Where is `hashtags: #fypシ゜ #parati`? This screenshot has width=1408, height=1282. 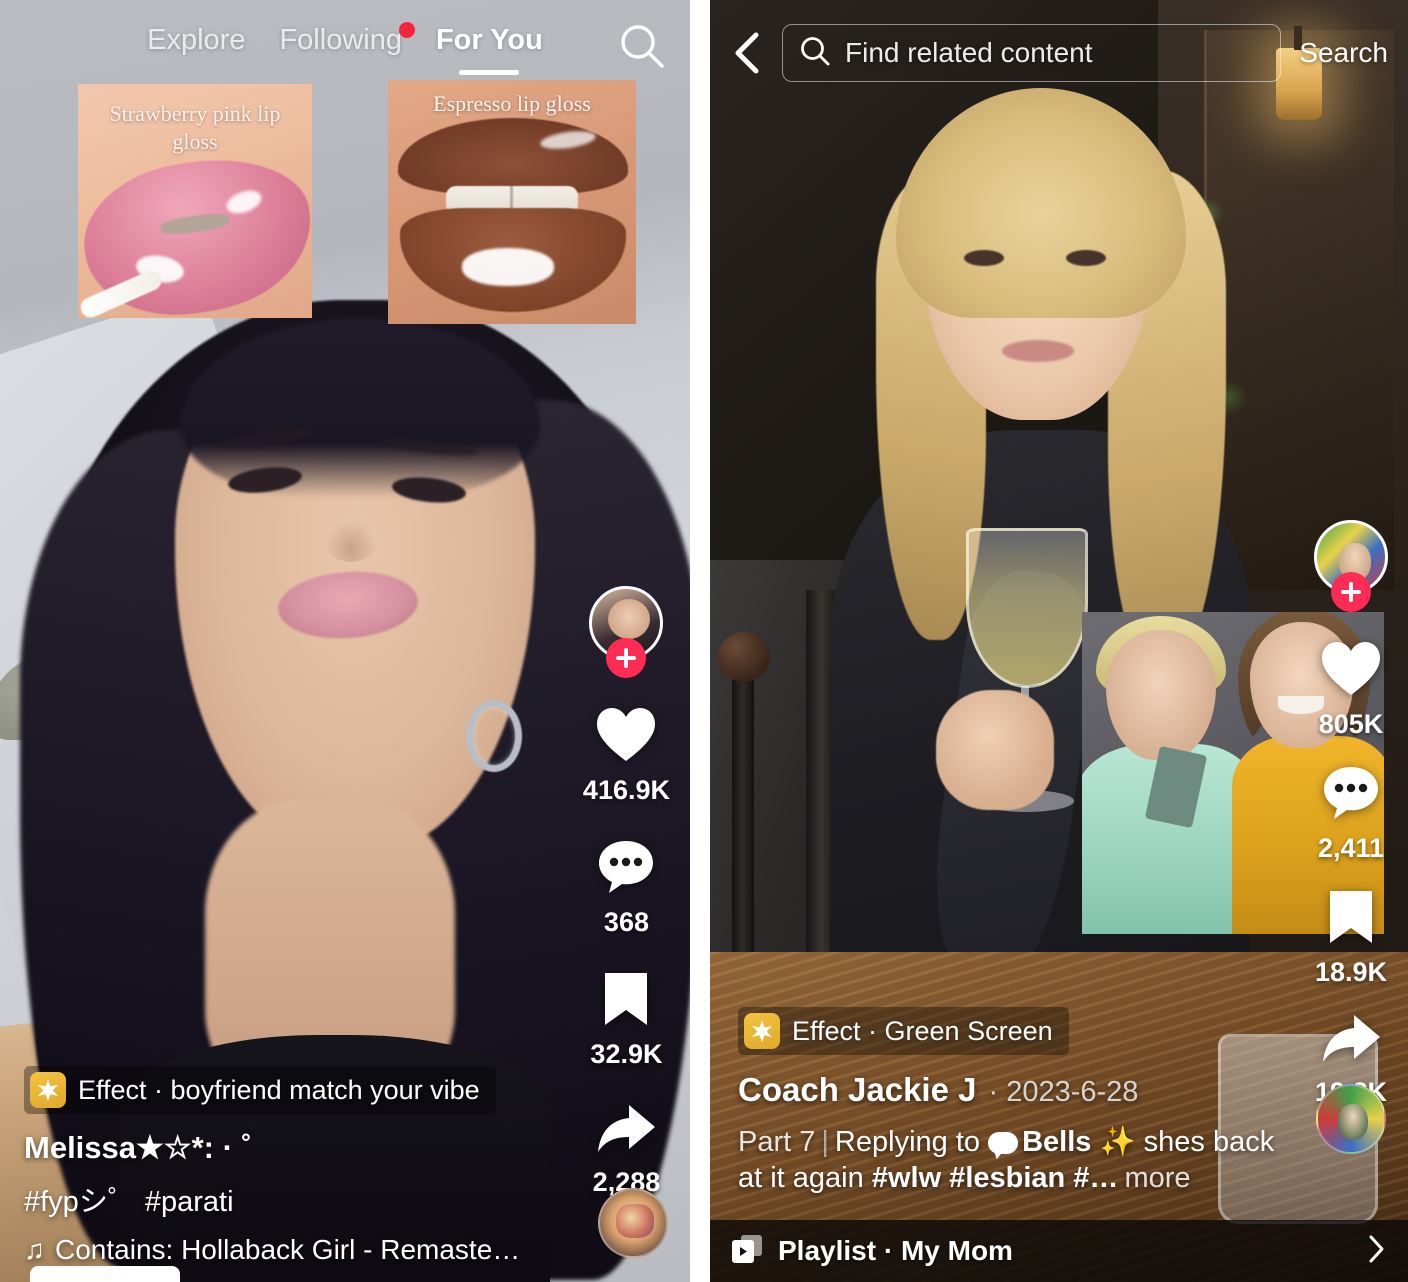
hashtags: #fypシ゜ #parati is located at coordinates (304, 1199).